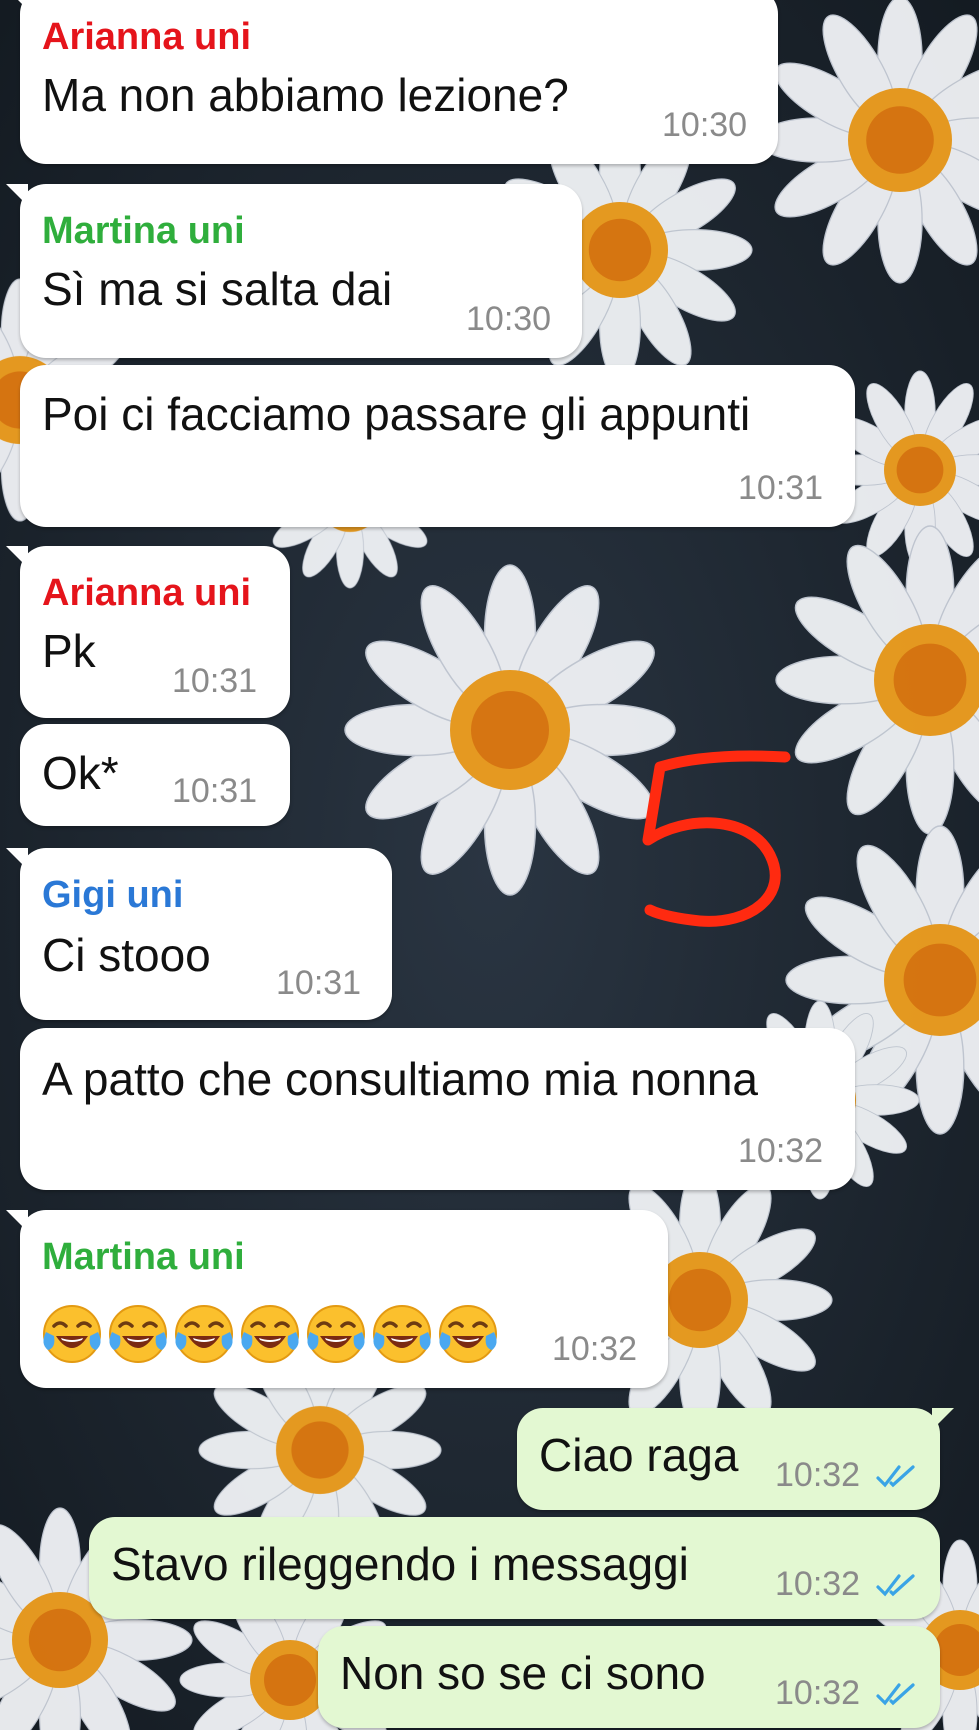  I want to click on sender-name: Gigi uni, so click(113, 895).